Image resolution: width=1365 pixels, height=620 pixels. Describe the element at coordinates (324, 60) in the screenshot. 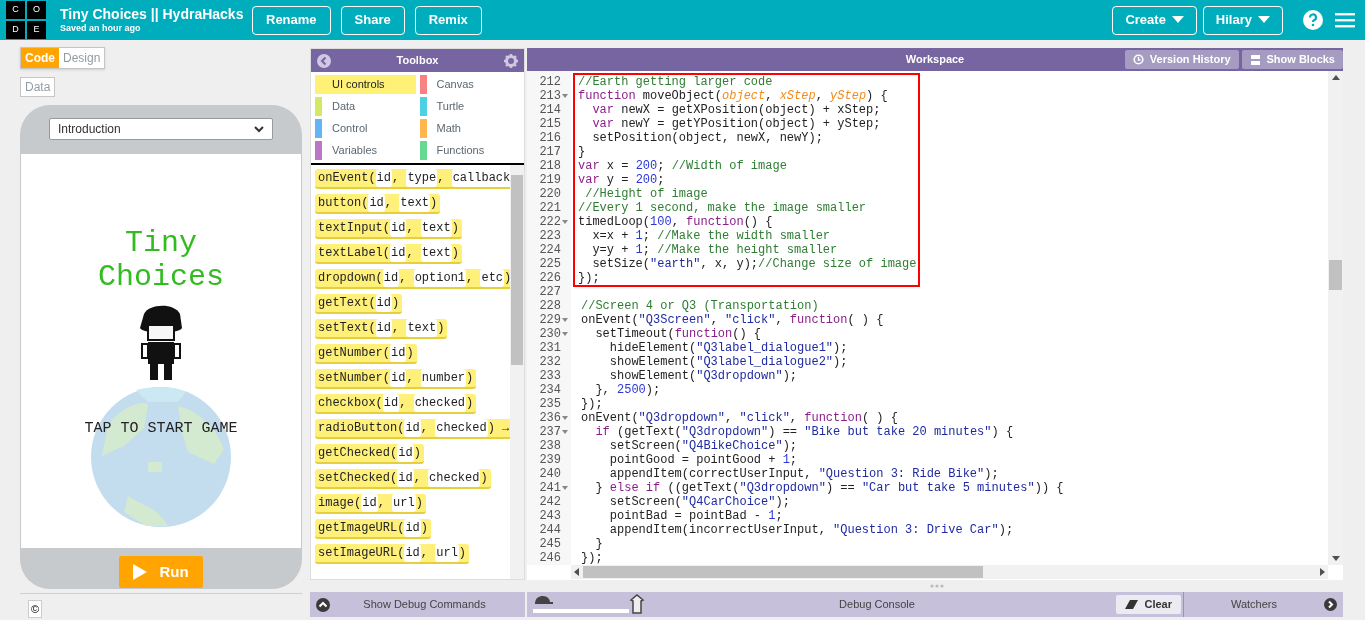

I see `back-icon` at that location.